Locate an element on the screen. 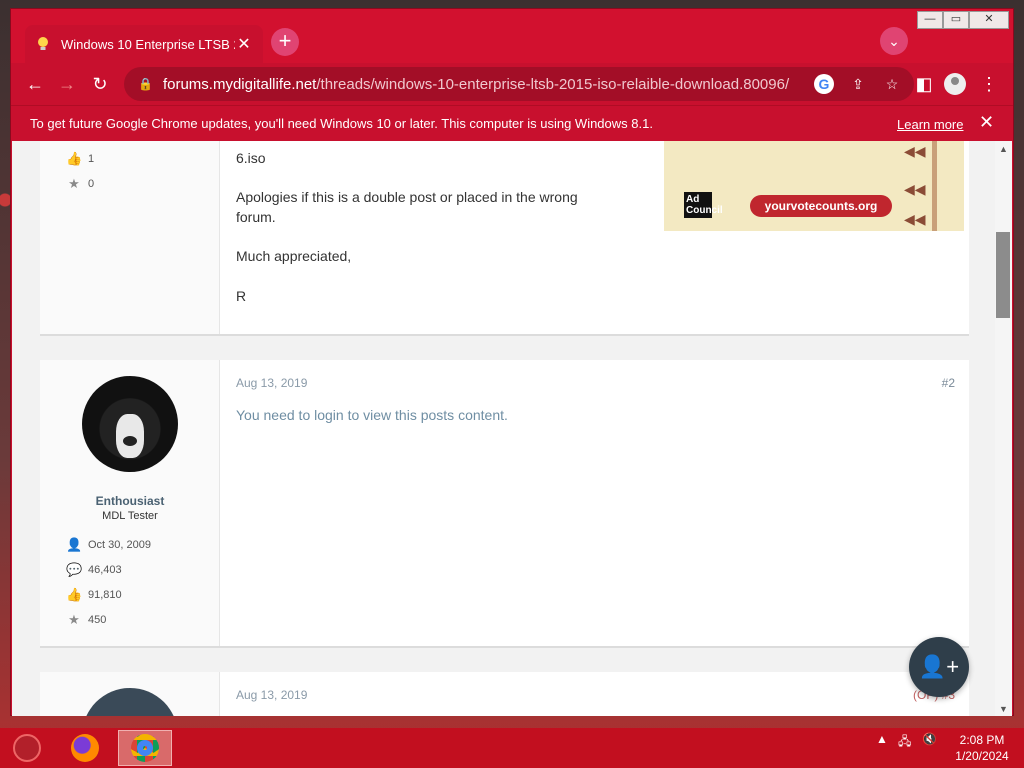 Image resolution: width=1024 pixels, height=768 pixels. scroll-up-icon: ▲ is located at coordinates (1003, 149).